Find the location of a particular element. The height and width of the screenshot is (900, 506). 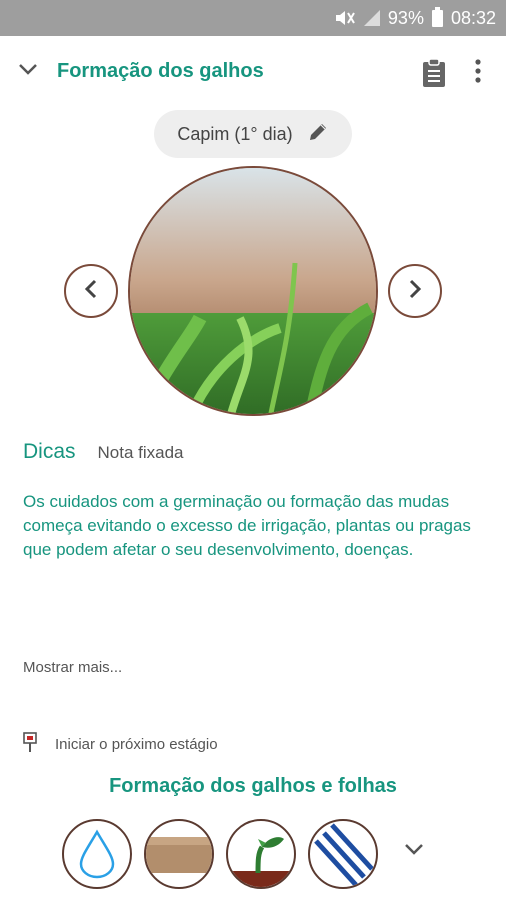

tips-tabs: Dicas Nota fixada is located at coordinates (103, 452).